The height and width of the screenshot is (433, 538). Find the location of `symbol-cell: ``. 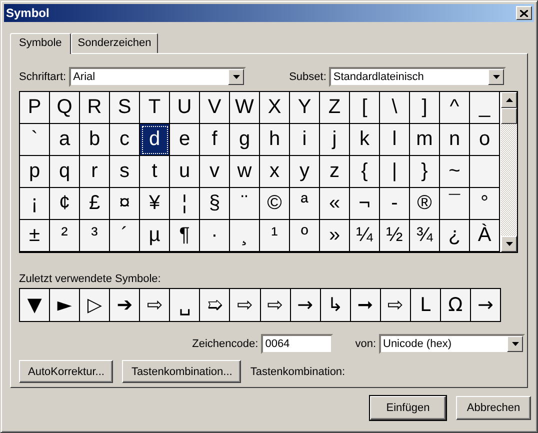

symbol-cell: ` is located at coordinates (35, 140).